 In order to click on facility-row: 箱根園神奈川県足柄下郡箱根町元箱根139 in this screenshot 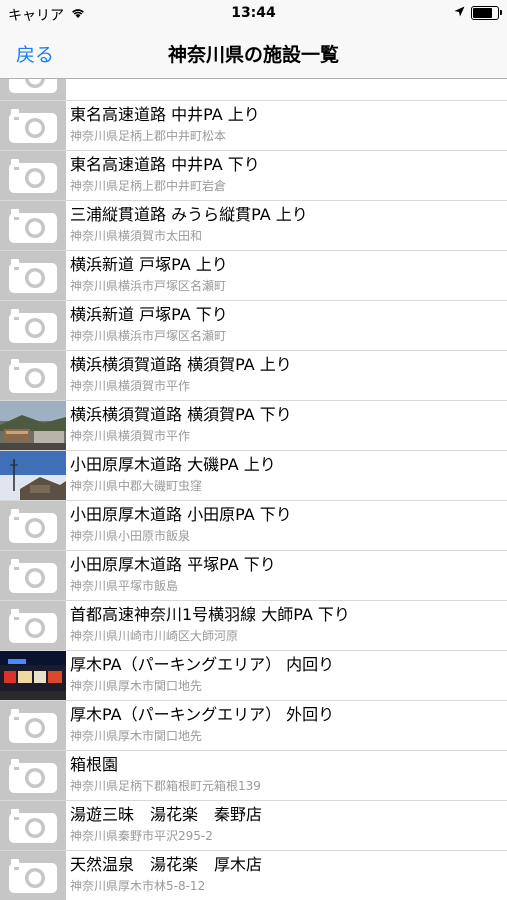, I will do `click(253, 776)`.